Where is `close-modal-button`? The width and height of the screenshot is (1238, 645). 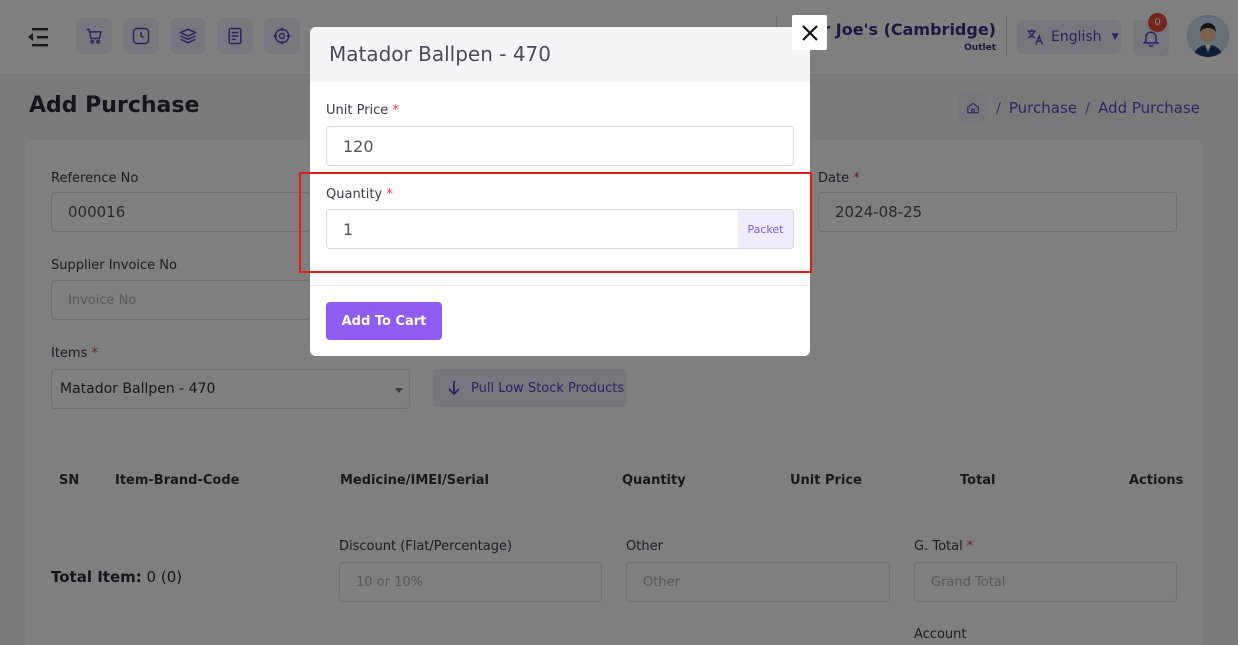 close-modal-button is located at coordinates (809, 32).